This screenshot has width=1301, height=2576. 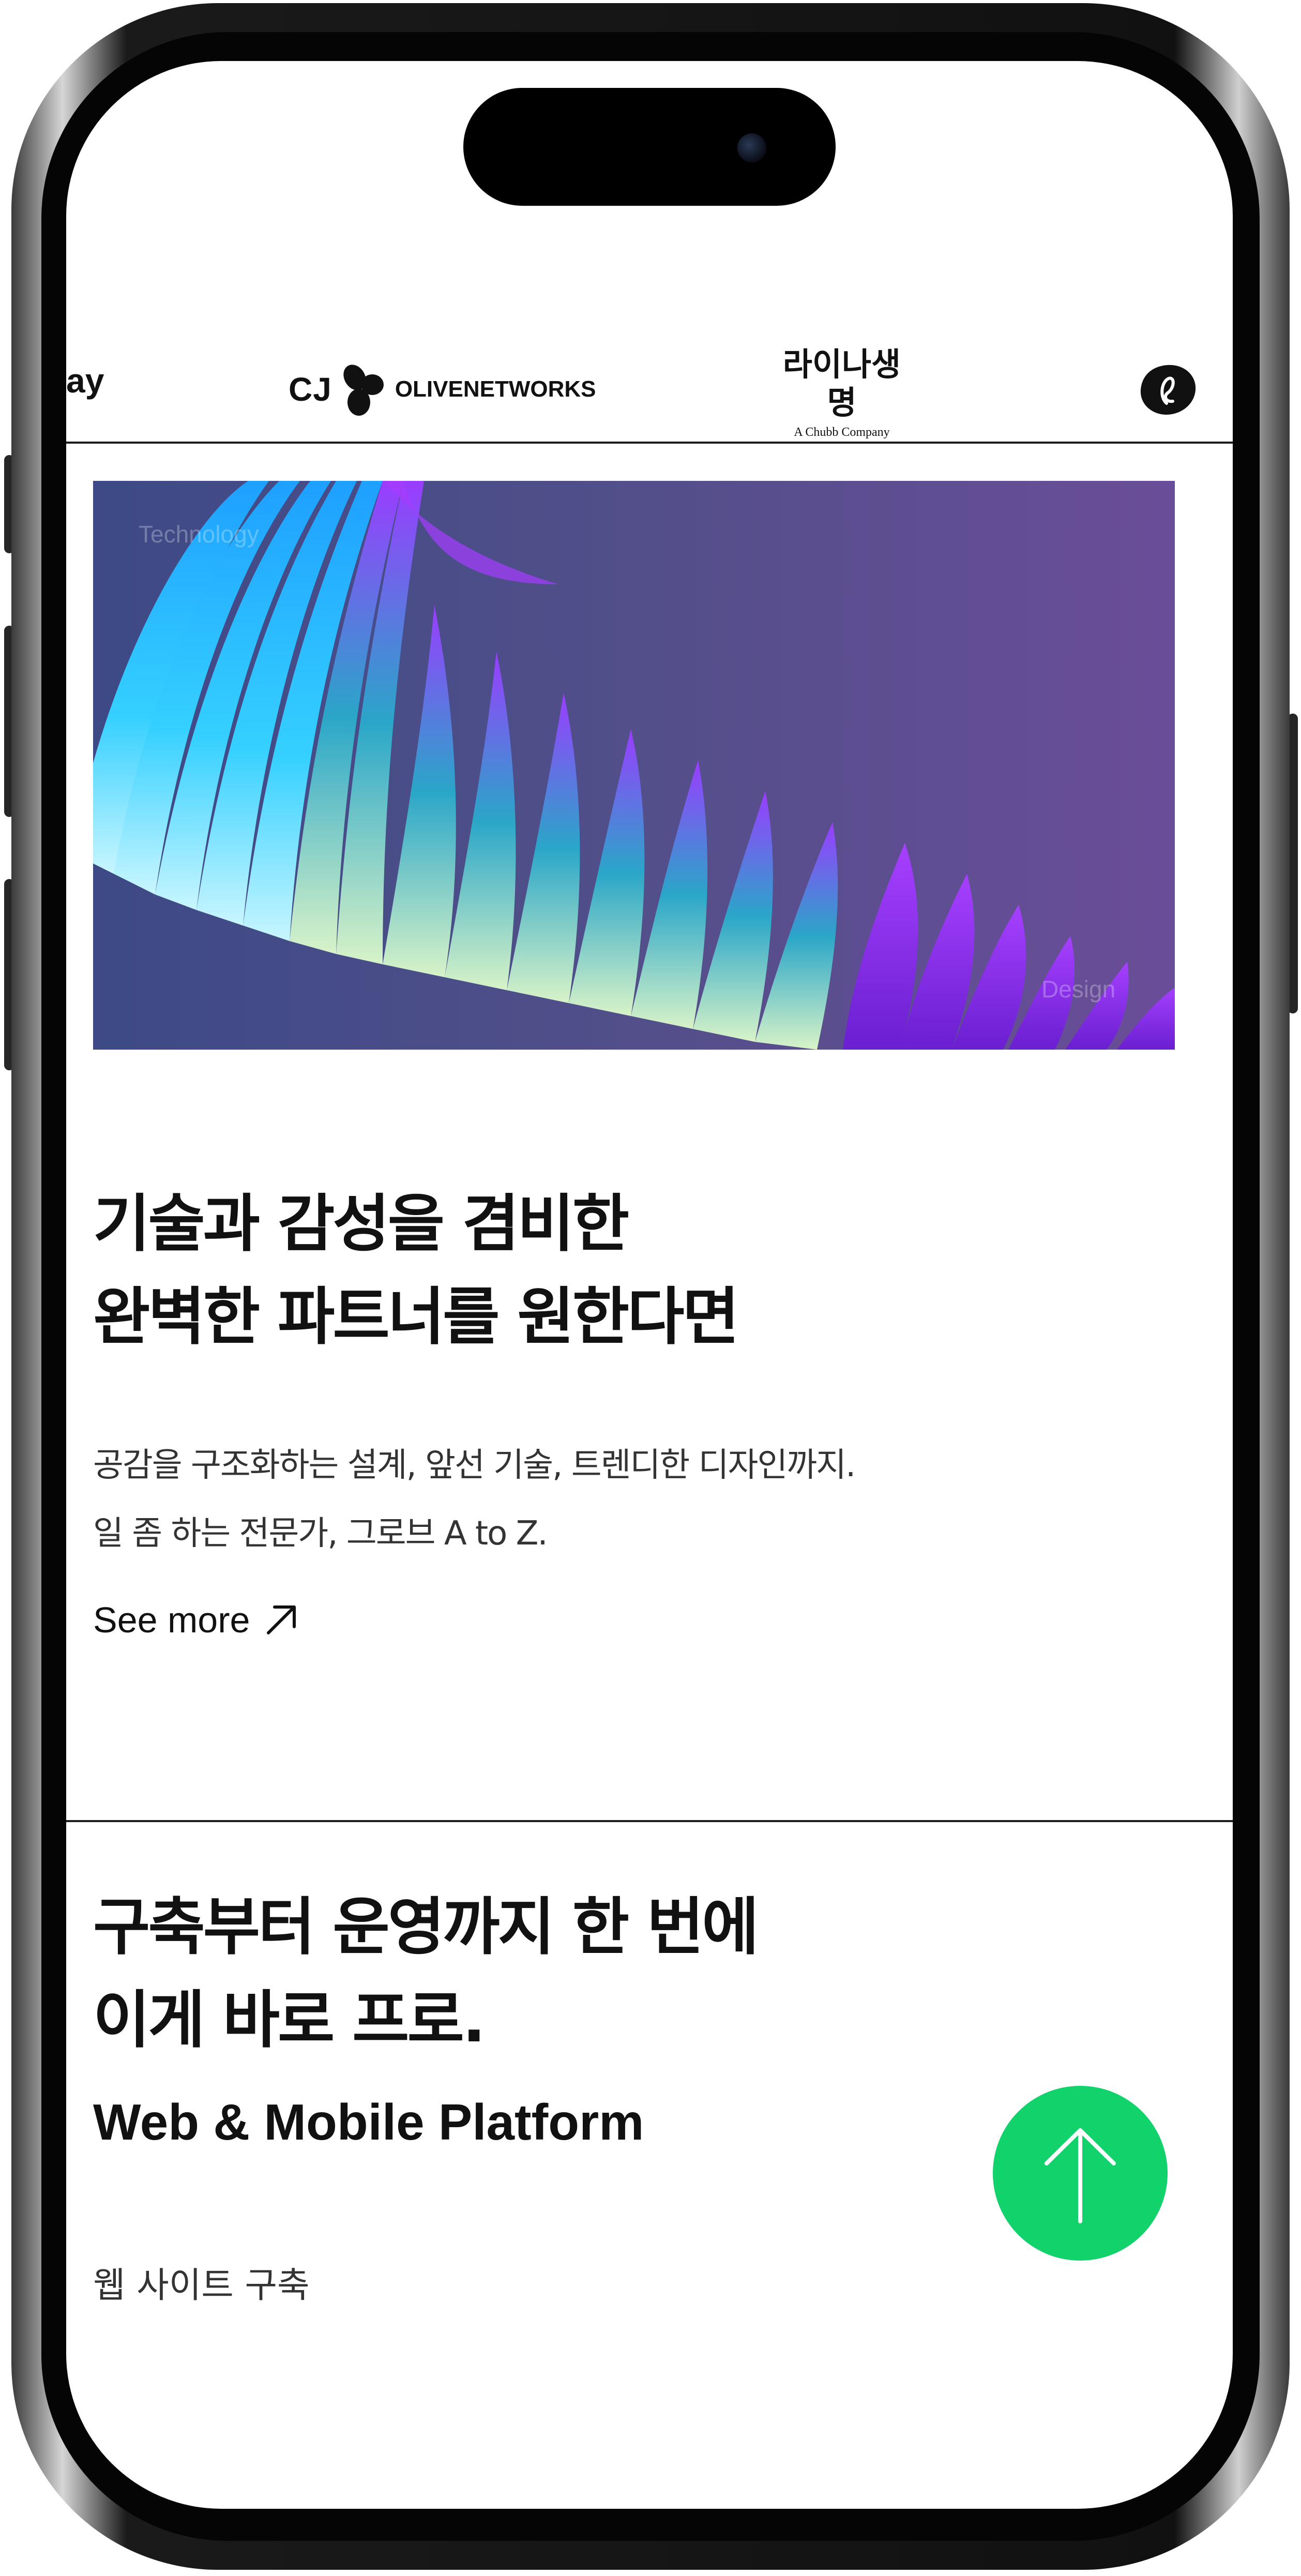 What do you see at coordinates (842, 383) in the screenshot?
I see `lina-logo-text: 라이나생명` at bounding box center [842, 383].